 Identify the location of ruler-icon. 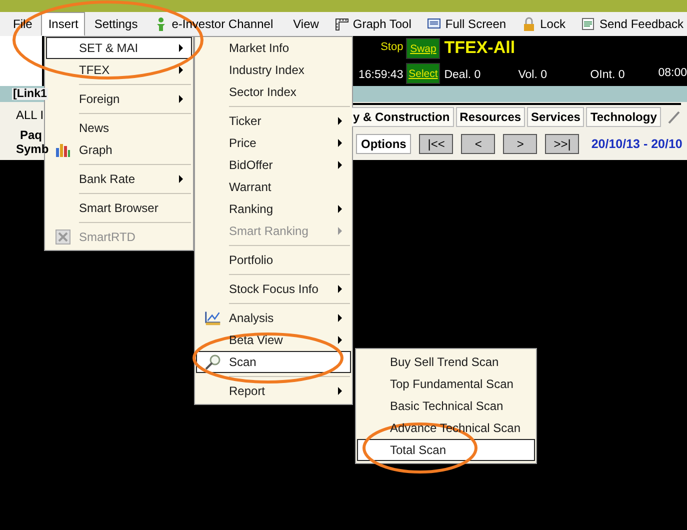
(341, 24).